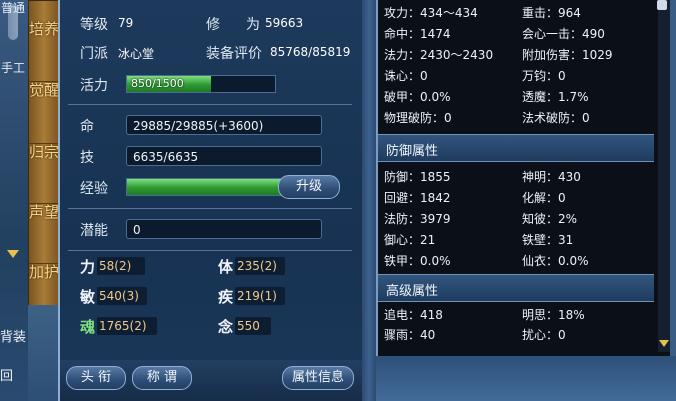  What do you see at coordinates (526, 378) in the screenshot?
I see `window-frame-bottom` at bounding box center [526, 378].